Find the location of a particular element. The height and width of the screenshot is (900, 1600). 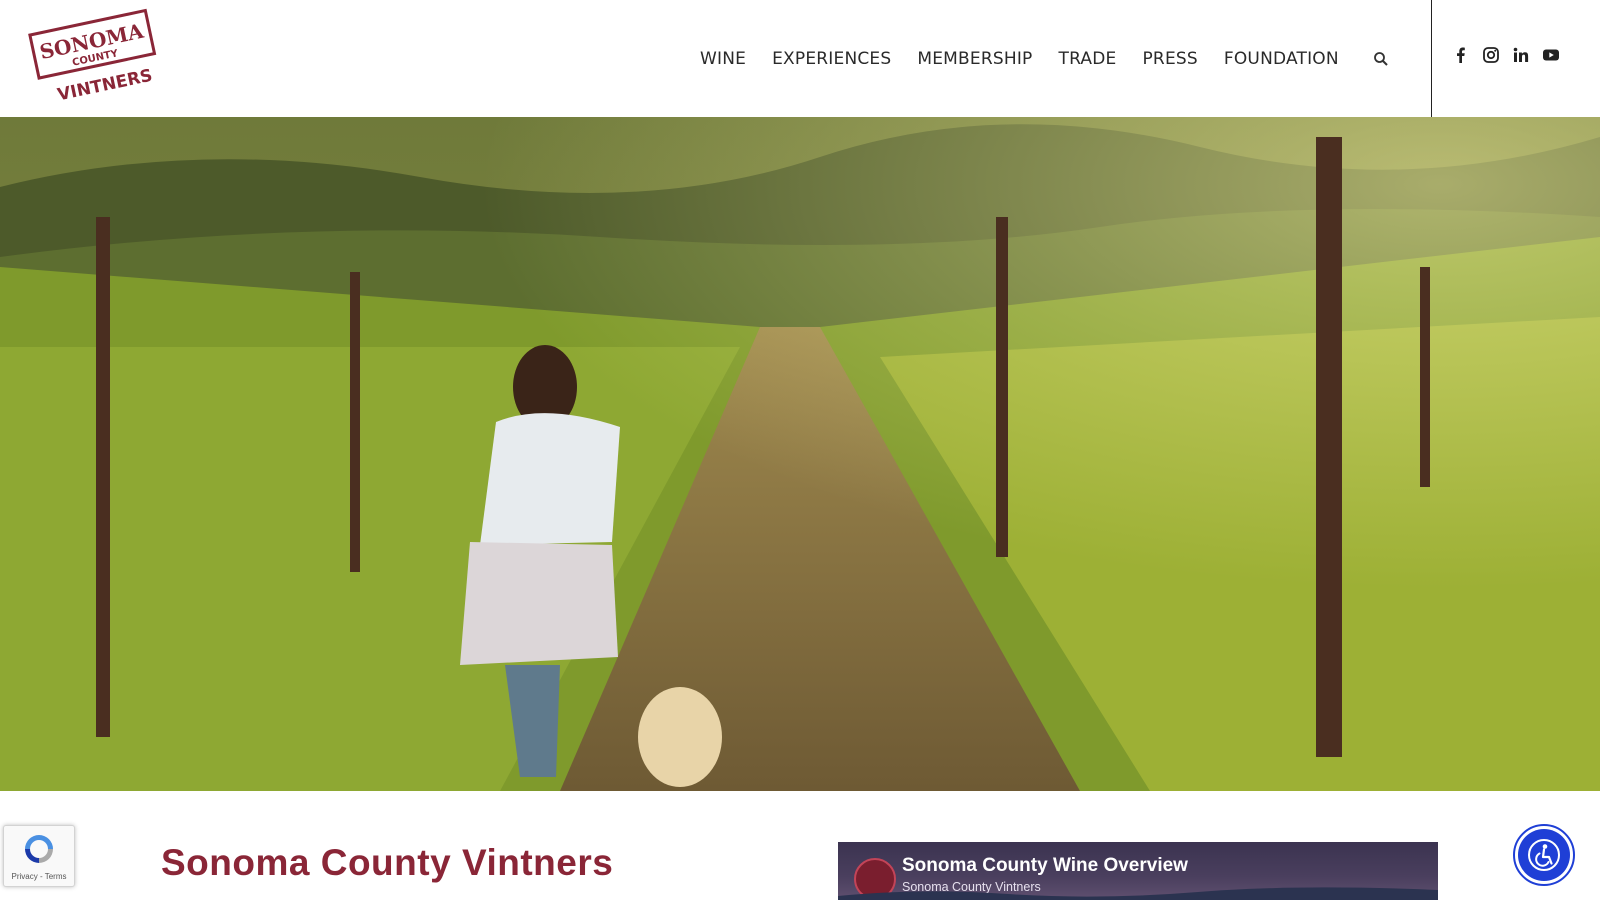

youtube-icon is located at coordinates (1551, 55).